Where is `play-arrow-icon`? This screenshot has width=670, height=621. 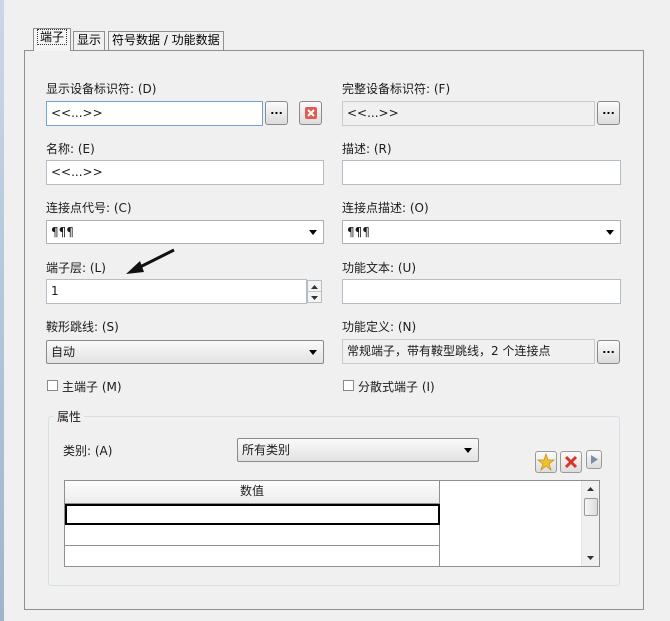 play-arrow-icon is located at coordinates (594, 459).